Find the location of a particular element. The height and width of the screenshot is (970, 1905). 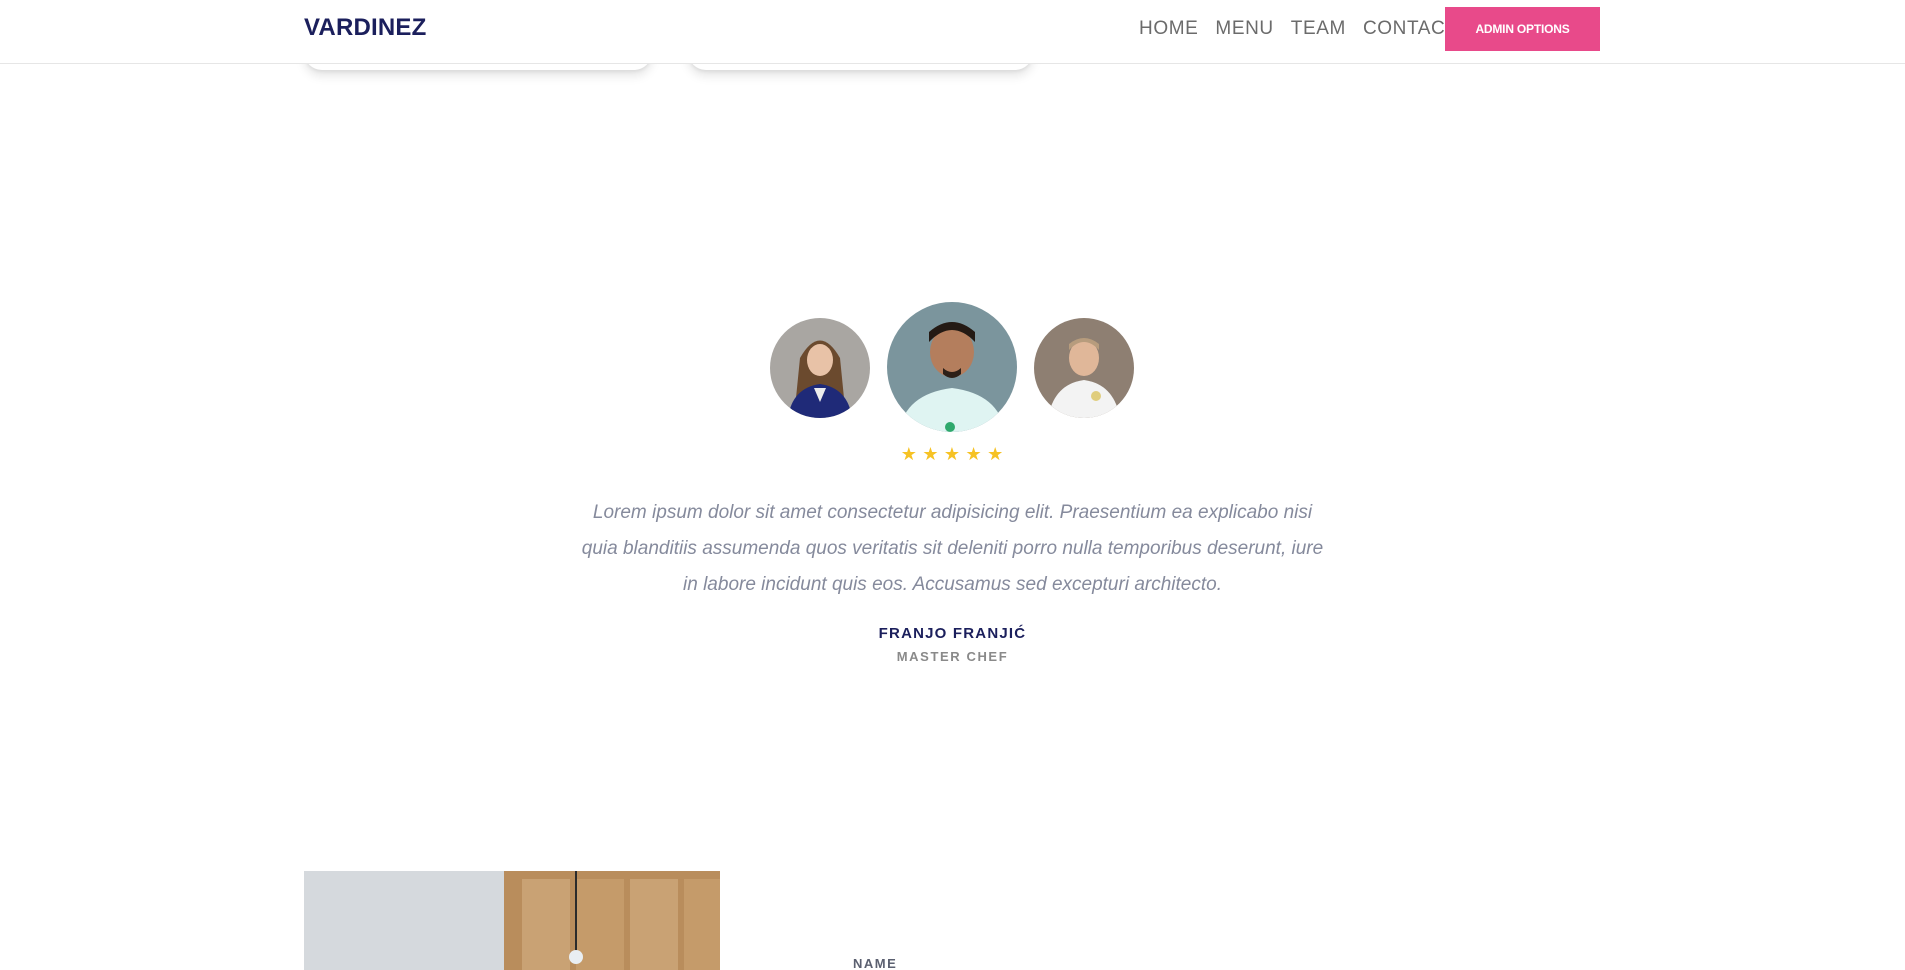

admin-options-button: ADMIN OPTIONS is located at coordinates (1522, 29).